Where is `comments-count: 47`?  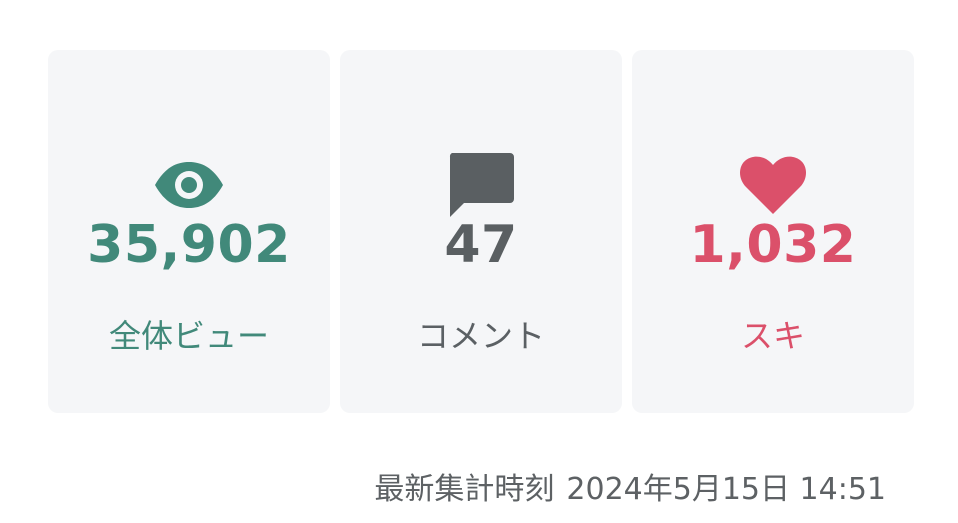 comments-count: 47 is located at coordinates (481, 245).